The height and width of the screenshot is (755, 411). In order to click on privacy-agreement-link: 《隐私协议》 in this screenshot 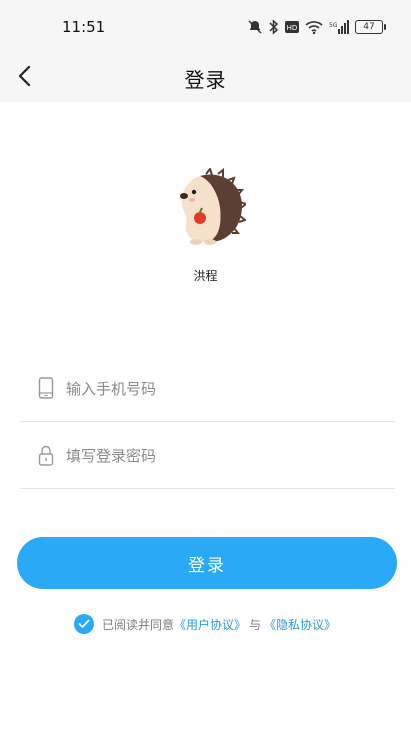, I will do `click(300, 624)`.